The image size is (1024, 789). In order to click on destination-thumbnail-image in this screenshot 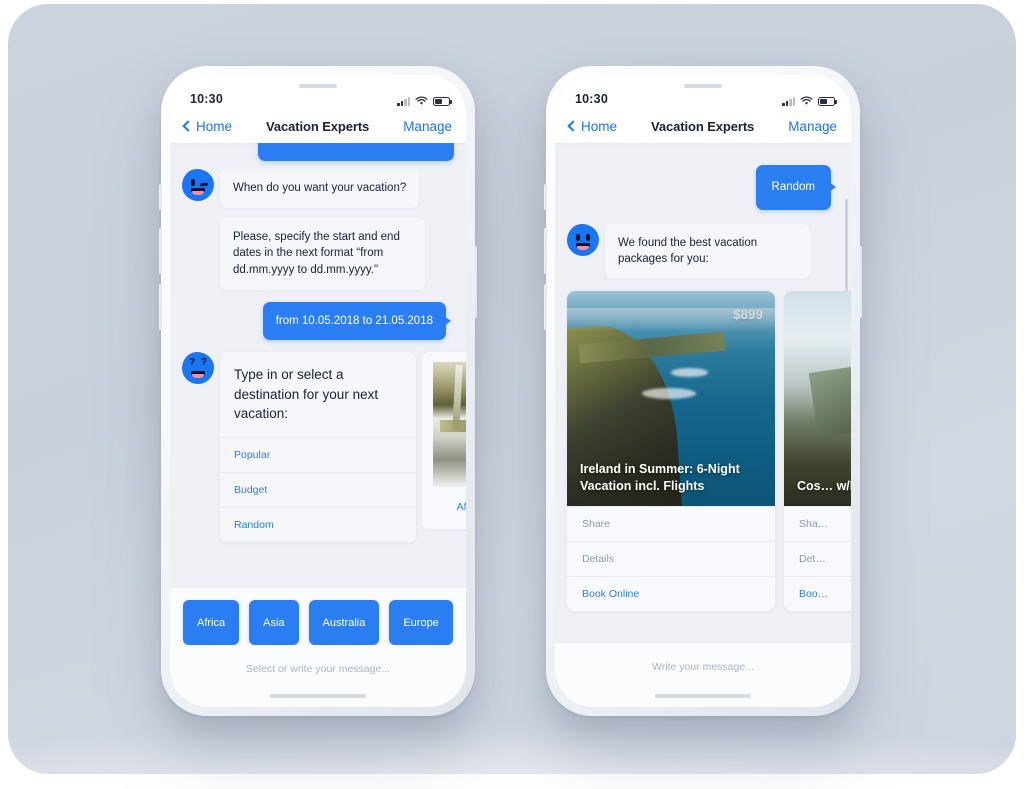, I will do `click(449, 425)`.